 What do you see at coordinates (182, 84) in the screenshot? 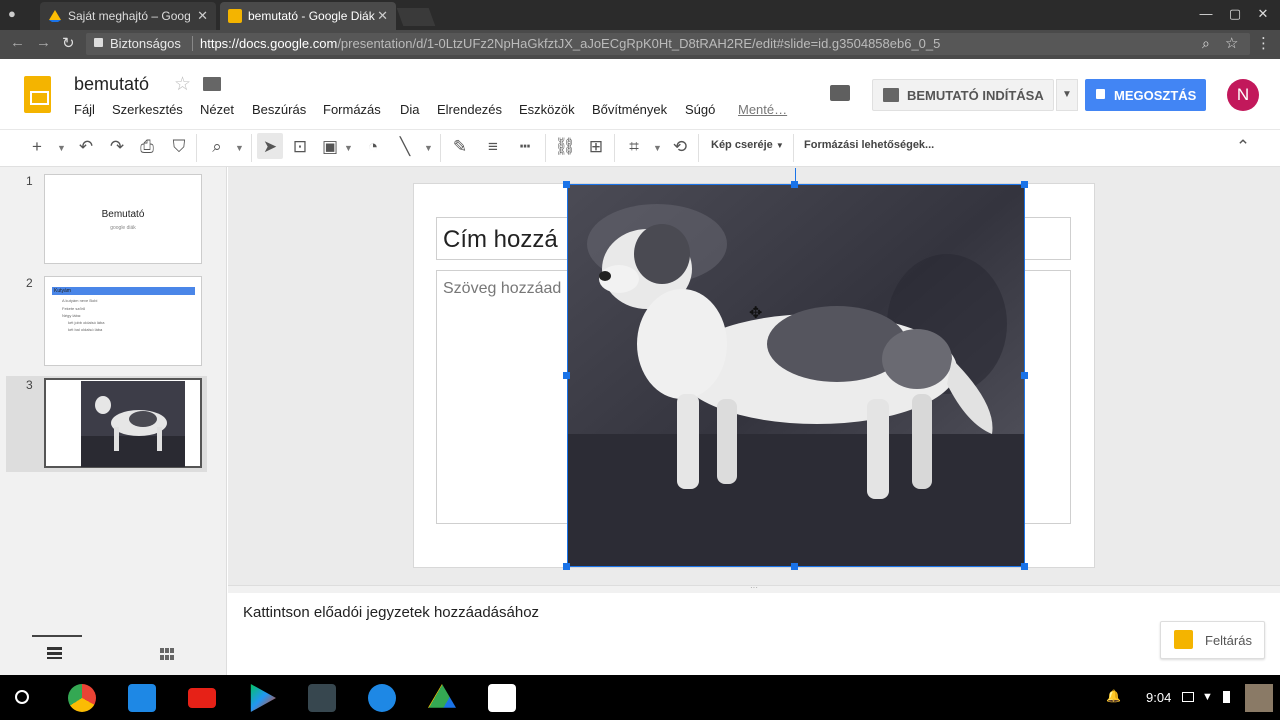
I see `star-icon: ☆` at bounding box center [182, 84].